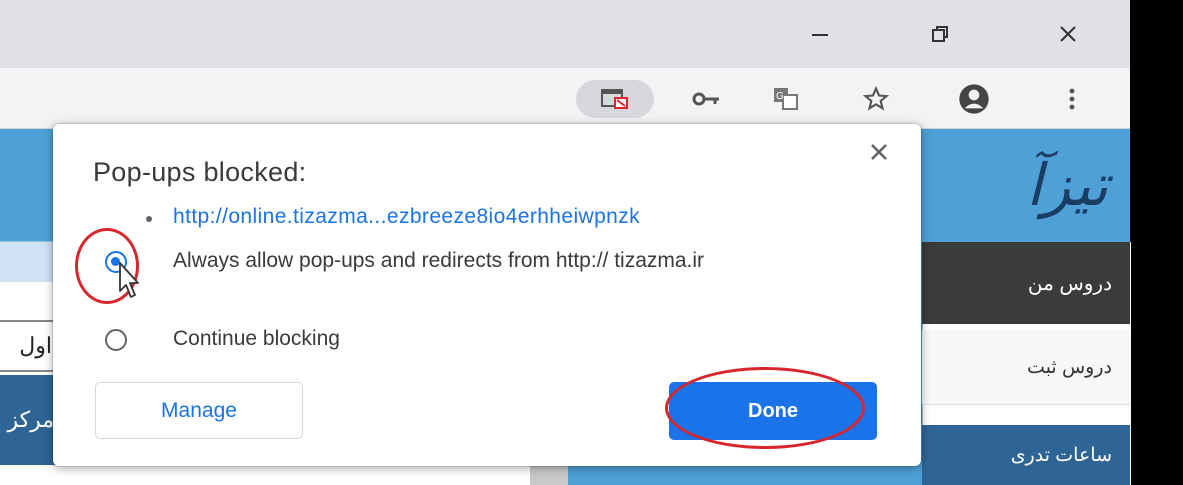 This screenshot has width=1183, height=485. Describe the element at coordinates (1068, 34) in the screenshot. I see `close-icon` at that location.